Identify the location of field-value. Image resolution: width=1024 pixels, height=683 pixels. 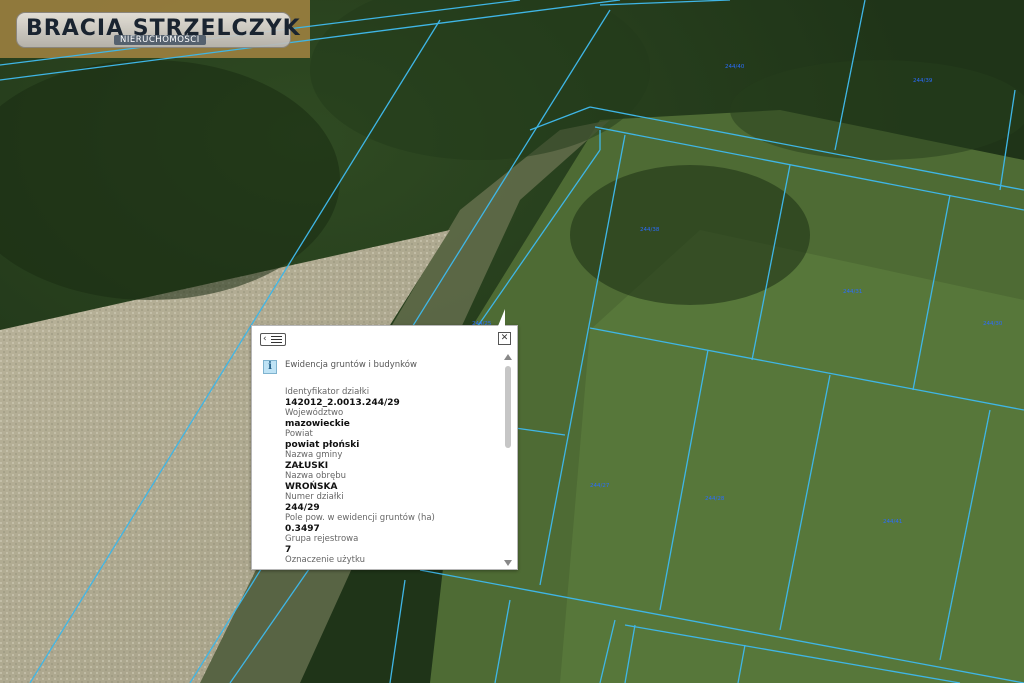
(390, 567).